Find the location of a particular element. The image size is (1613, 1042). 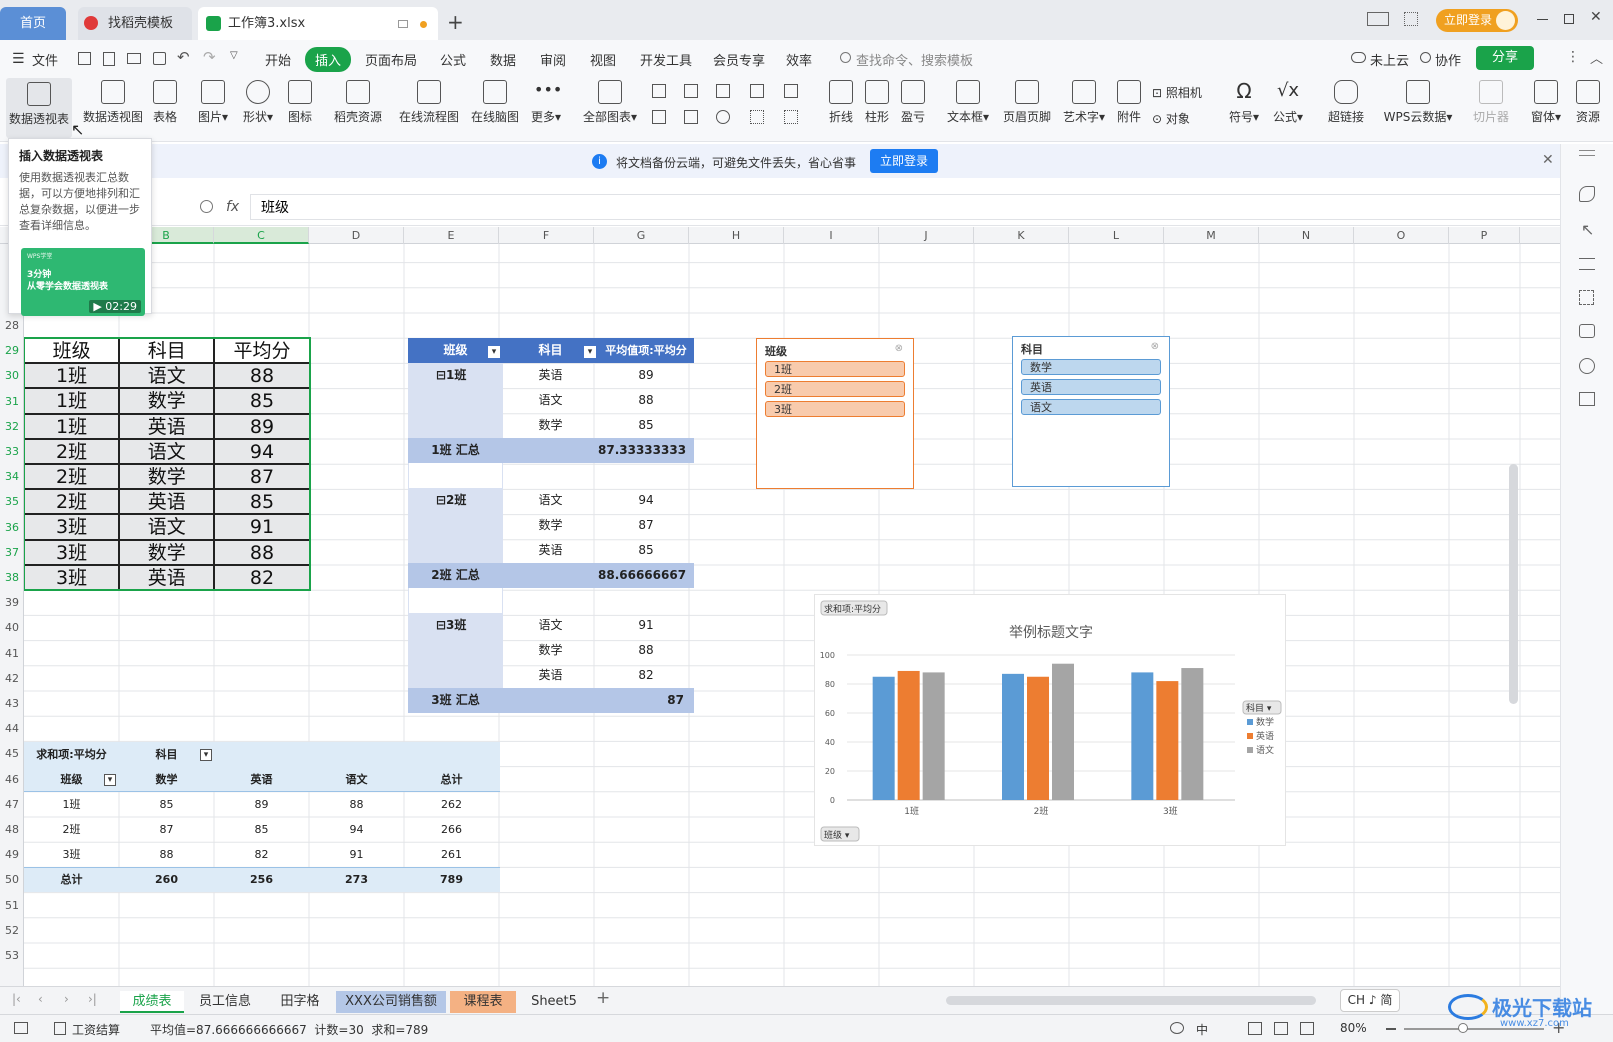

column-header: E is located at coordinates (451, 235).